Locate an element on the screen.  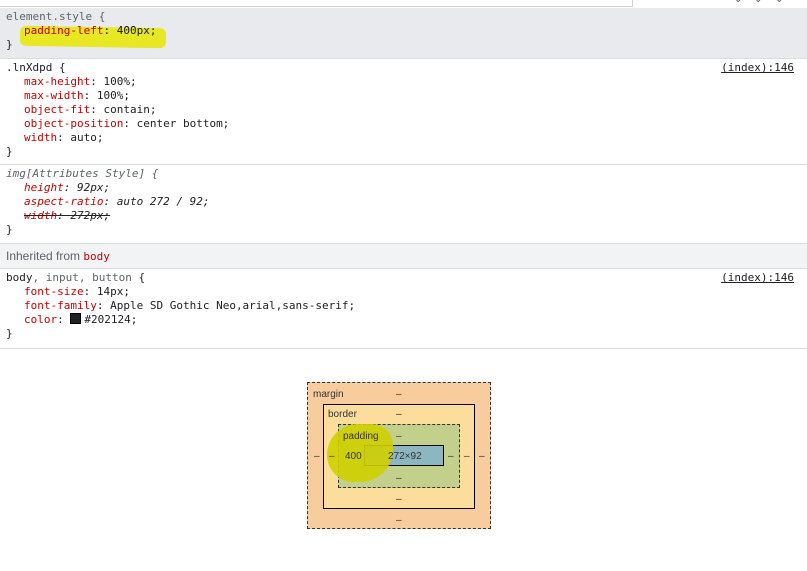
property-name: font-family is located at coordinates (60, 305).